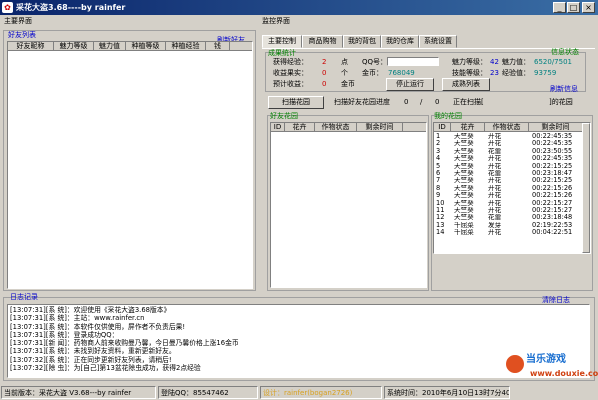  I want to click on garden-id: 7, so click(438, 181).